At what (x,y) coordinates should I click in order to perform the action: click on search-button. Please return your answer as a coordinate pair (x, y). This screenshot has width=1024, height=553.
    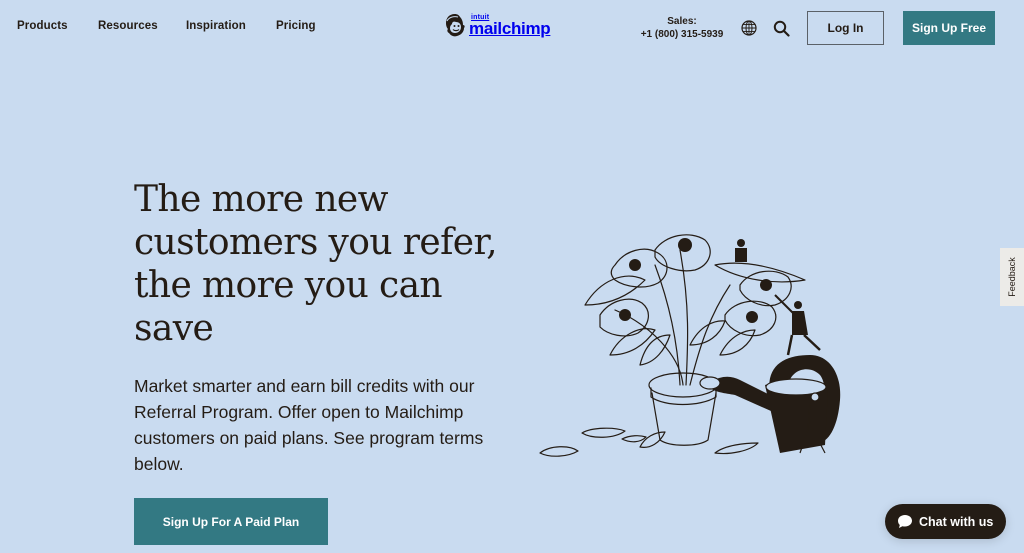
    Looking at the image, I should click on (781, 28).